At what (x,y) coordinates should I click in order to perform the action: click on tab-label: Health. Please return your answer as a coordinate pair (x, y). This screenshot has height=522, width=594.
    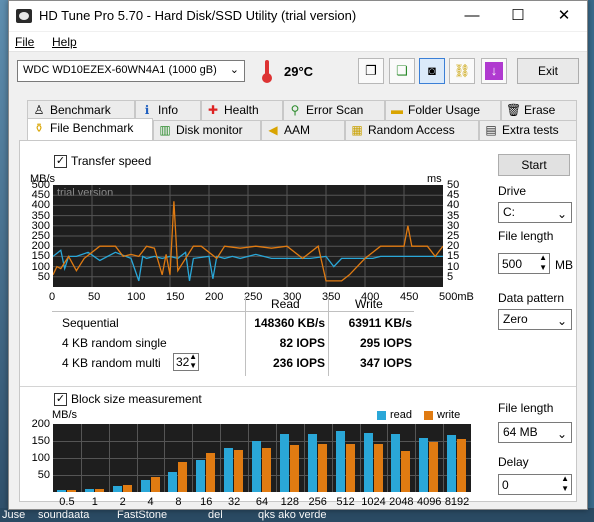
    Looking at the image, I should click on (241, 110).